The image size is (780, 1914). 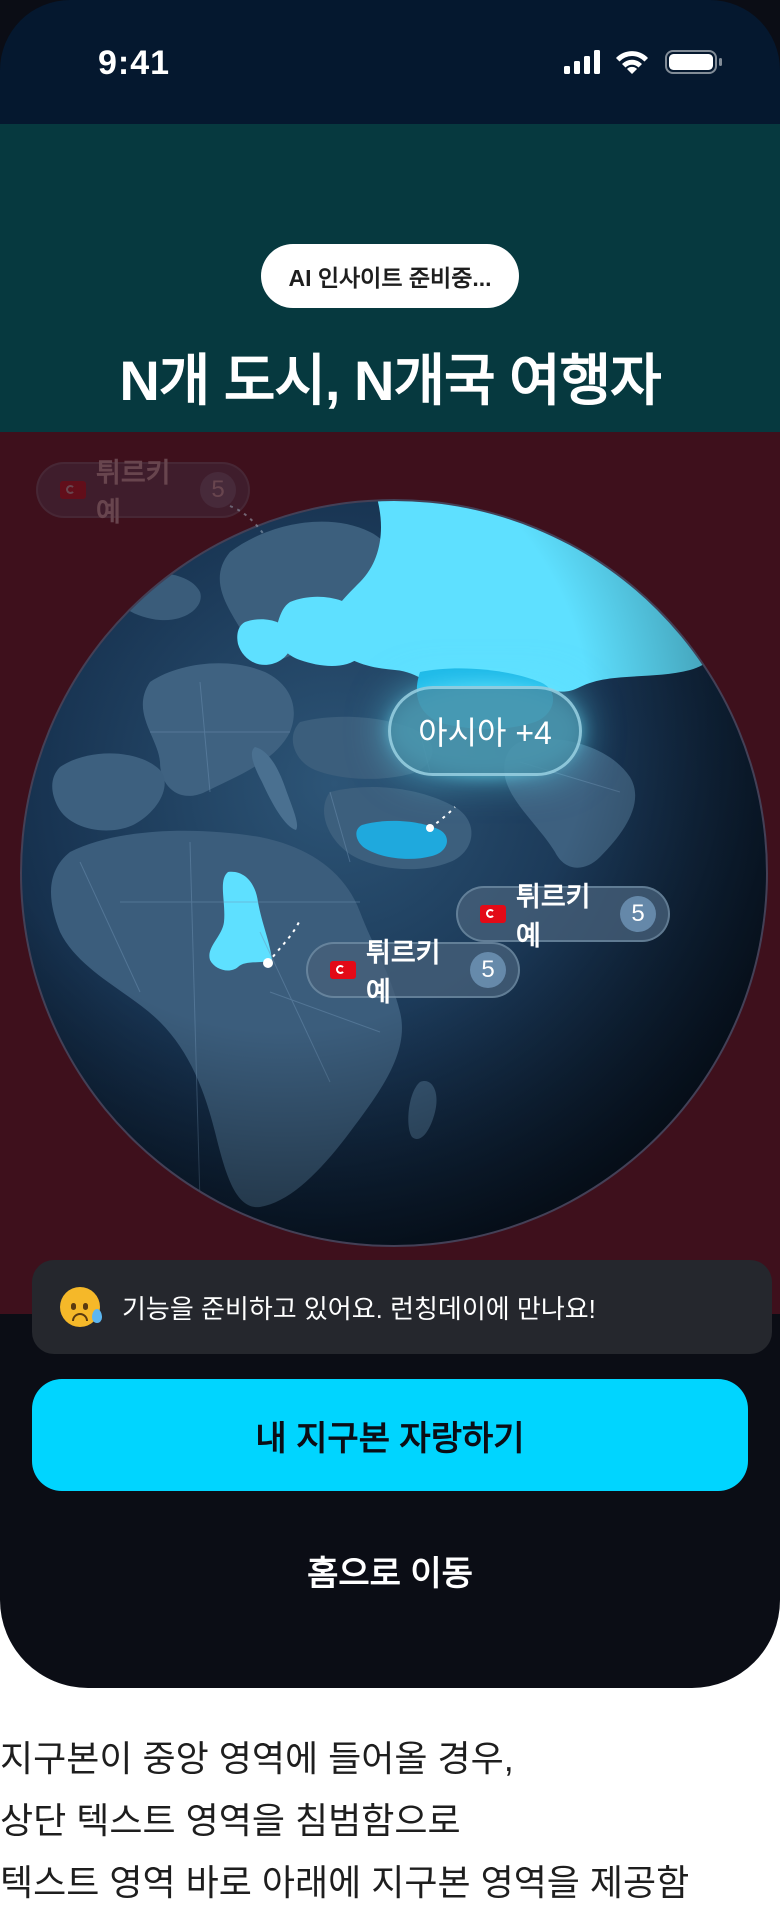 I want to click on design-note-line: 텍스트 영역 바로 아래에 지구본 영역을 제공함, so click(x=345, y=1882).